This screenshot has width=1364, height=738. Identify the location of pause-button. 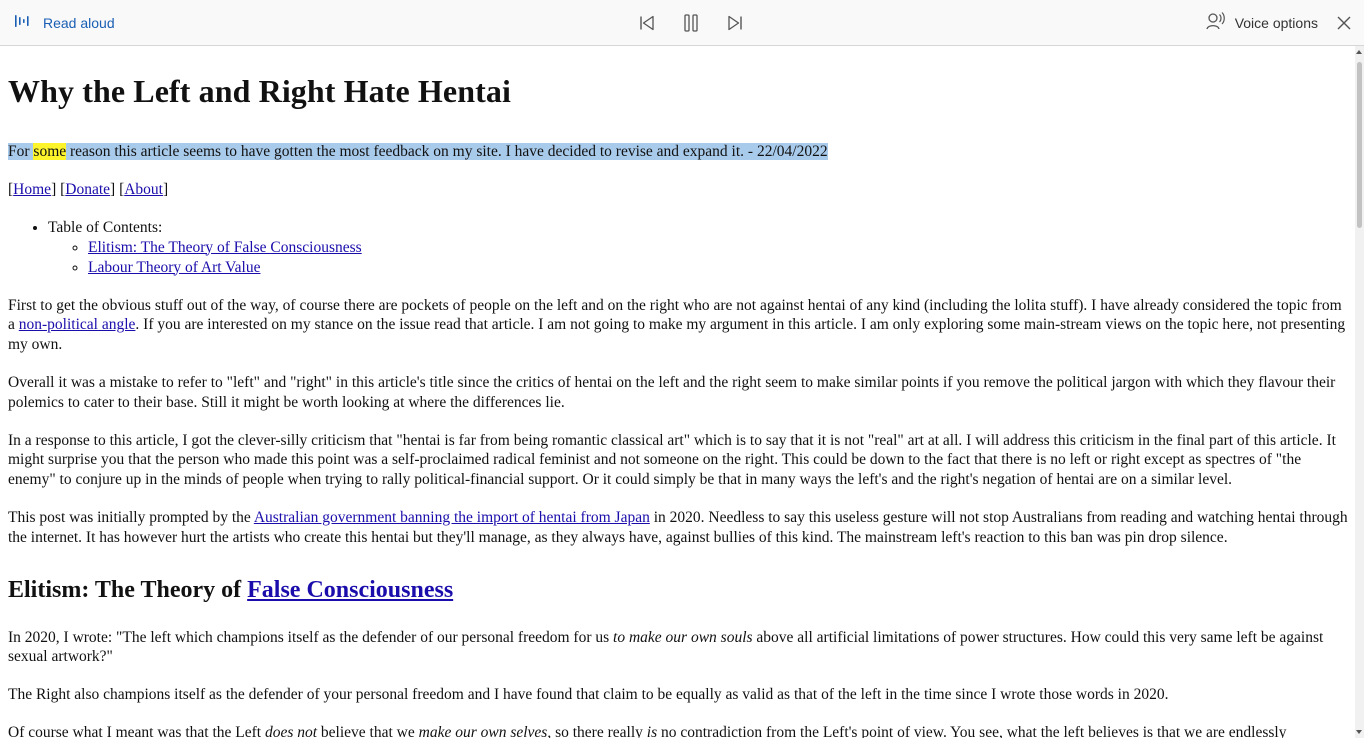
(691, 23).